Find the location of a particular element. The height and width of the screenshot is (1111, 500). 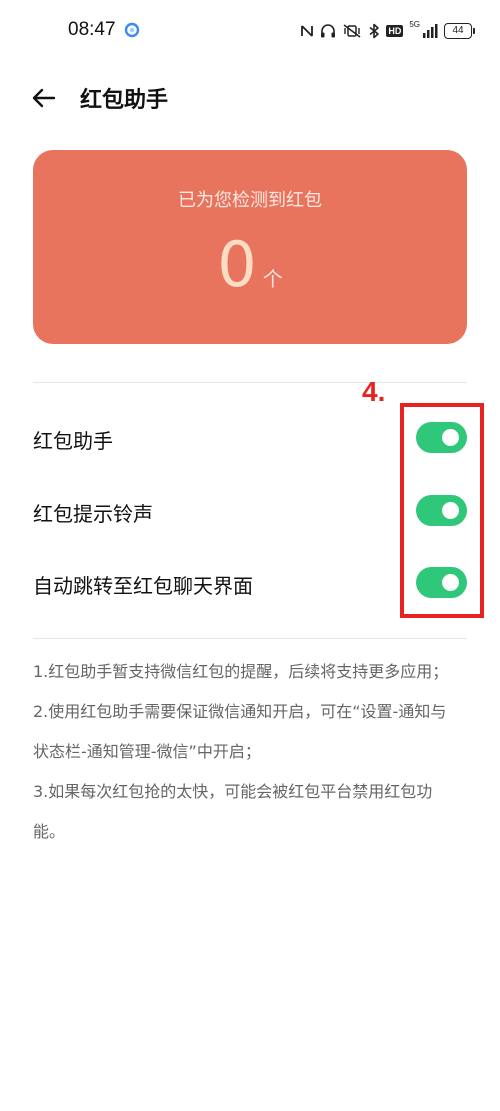

card-label: 已为您检测到红包 is located at coordinates (250, 200).